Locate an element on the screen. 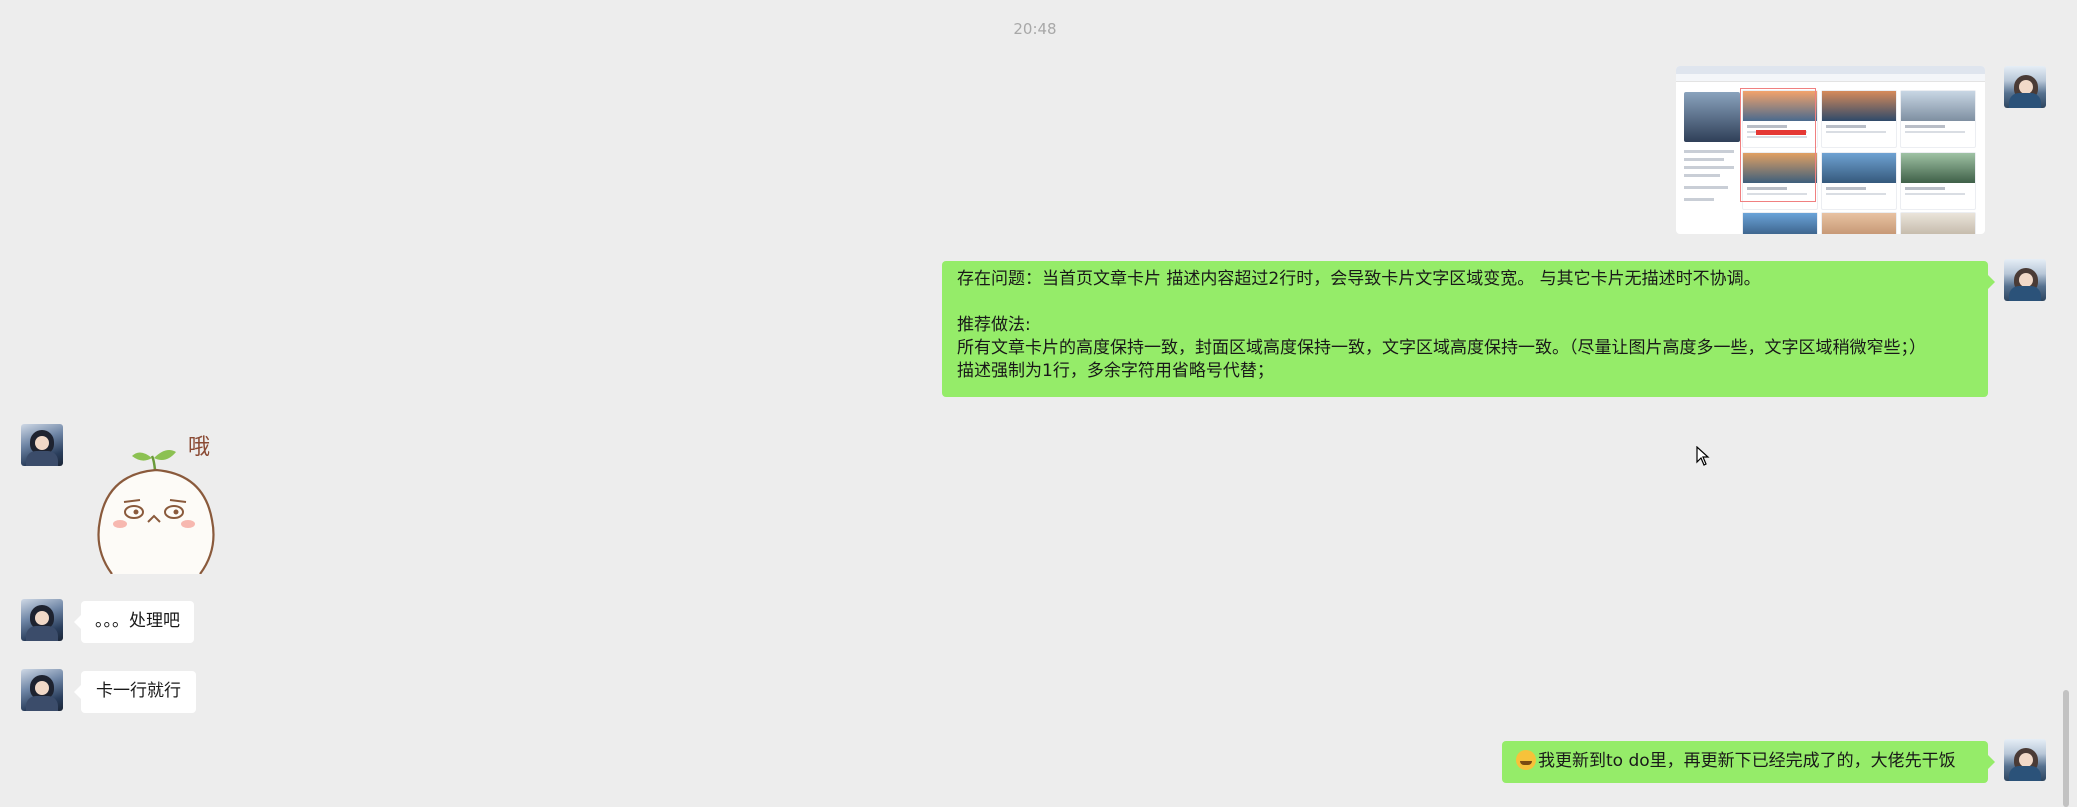 This screenshot has height=807, width=2077. scrollbar is located at coordinates (2066, 748).